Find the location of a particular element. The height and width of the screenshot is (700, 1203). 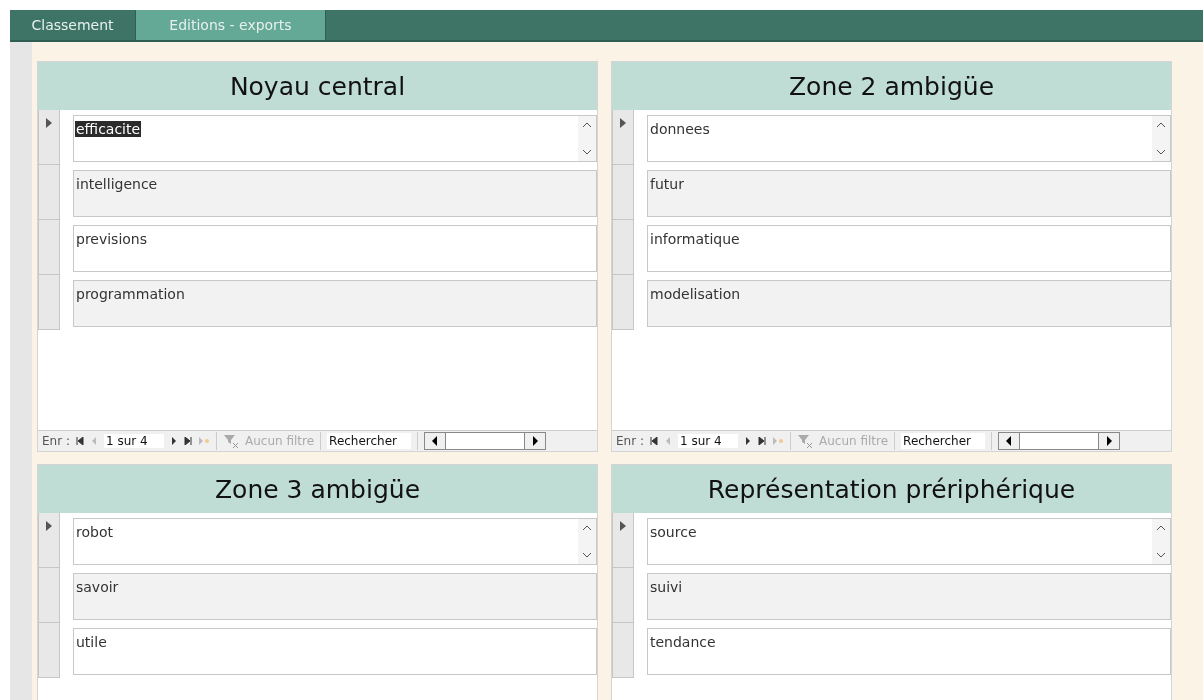

text-field: savoir is located at coordinates (335, 596).